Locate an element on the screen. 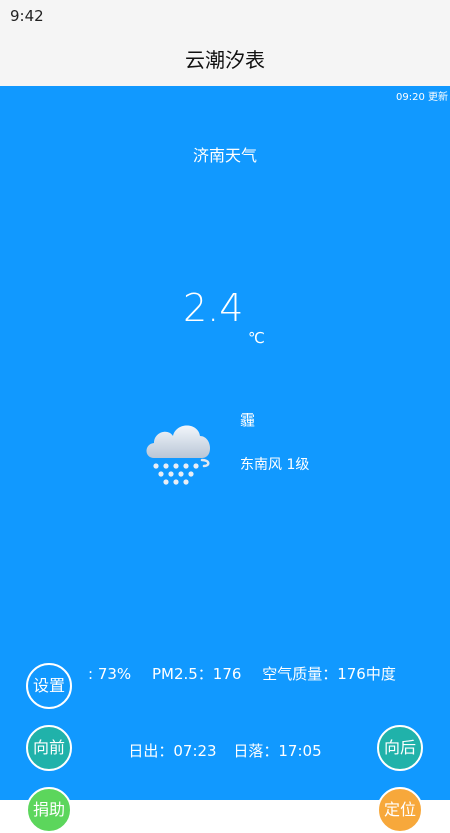  city-title: 济南天气 is located at coordinates (224, 155).